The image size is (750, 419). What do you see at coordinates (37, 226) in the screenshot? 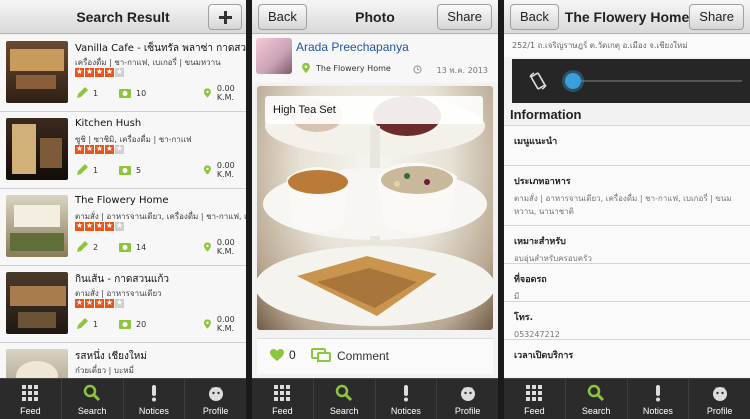
I see `restaurant-thumbnail` at bounding box center [37, 226].